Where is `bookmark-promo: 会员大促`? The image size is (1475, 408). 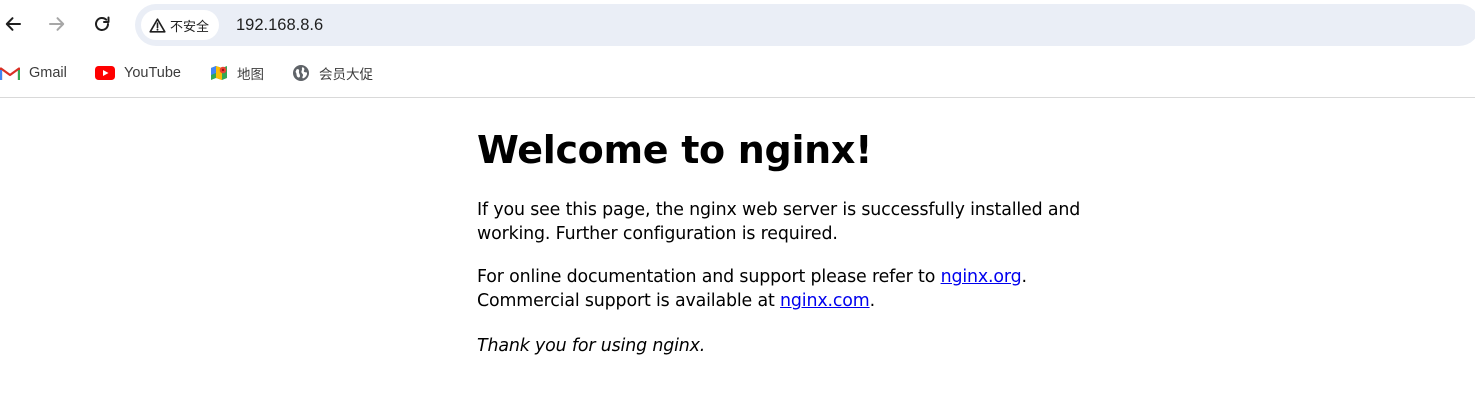
bookmark-promo: 会员大促 is located at coordinates (332, 73).